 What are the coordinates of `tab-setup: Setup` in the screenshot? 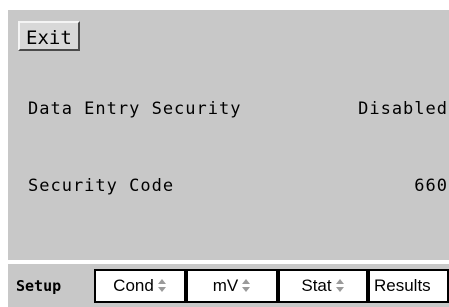 It's located at (53, 286).